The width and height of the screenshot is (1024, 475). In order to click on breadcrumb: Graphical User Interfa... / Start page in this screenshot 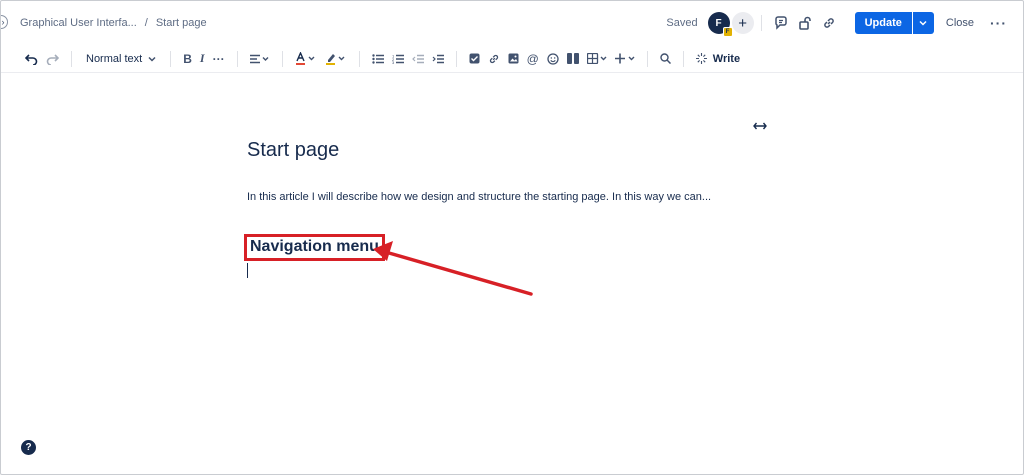, I will do `click(113, 23)`.